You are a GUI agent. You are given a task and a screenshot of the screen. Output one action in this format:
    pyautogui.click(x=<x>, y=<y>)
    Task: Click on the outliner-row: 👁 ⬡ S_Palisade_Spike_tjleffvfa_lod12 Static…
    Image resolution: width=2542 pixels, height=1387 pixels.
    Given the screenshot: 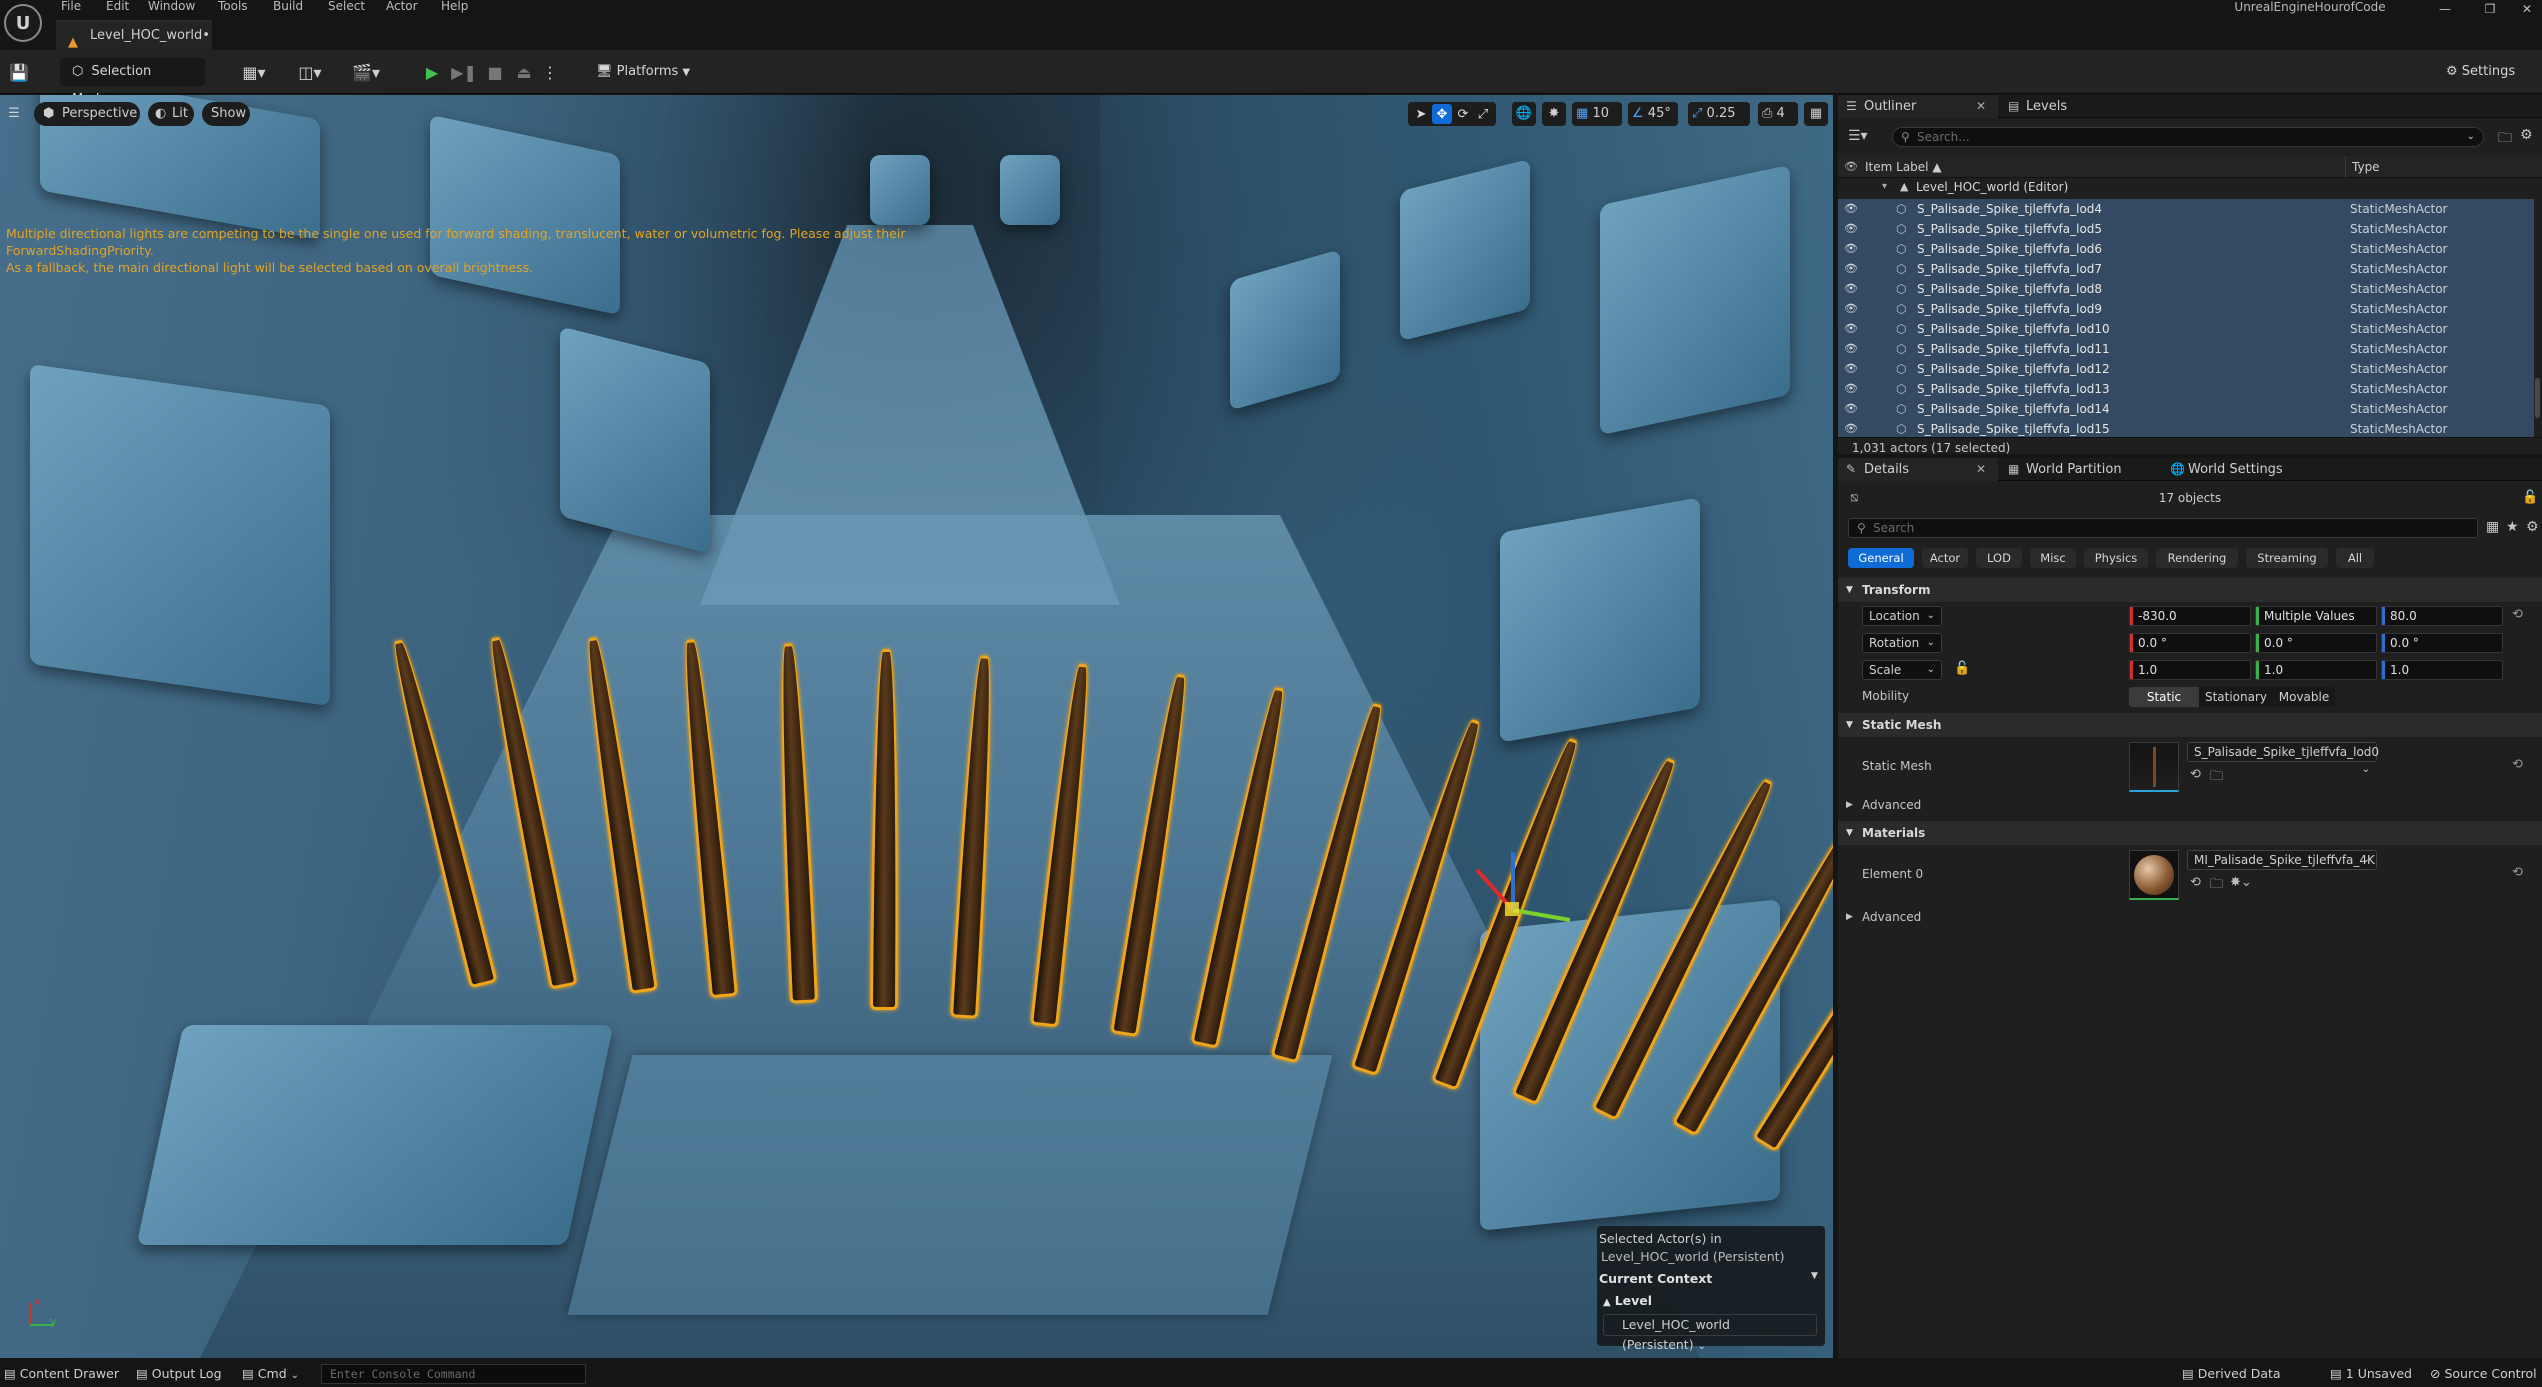 What is the action you would take?
    pyautogui.click(x=2186, y=369)
    